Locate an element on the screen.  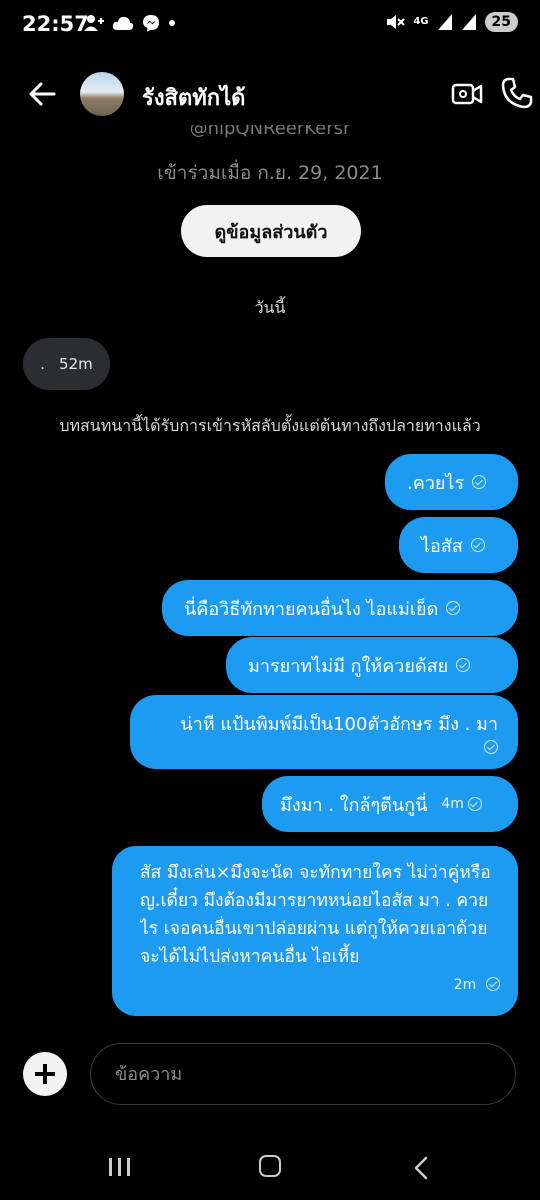
battery-icon: 25 is located at coordinates (501, 22).